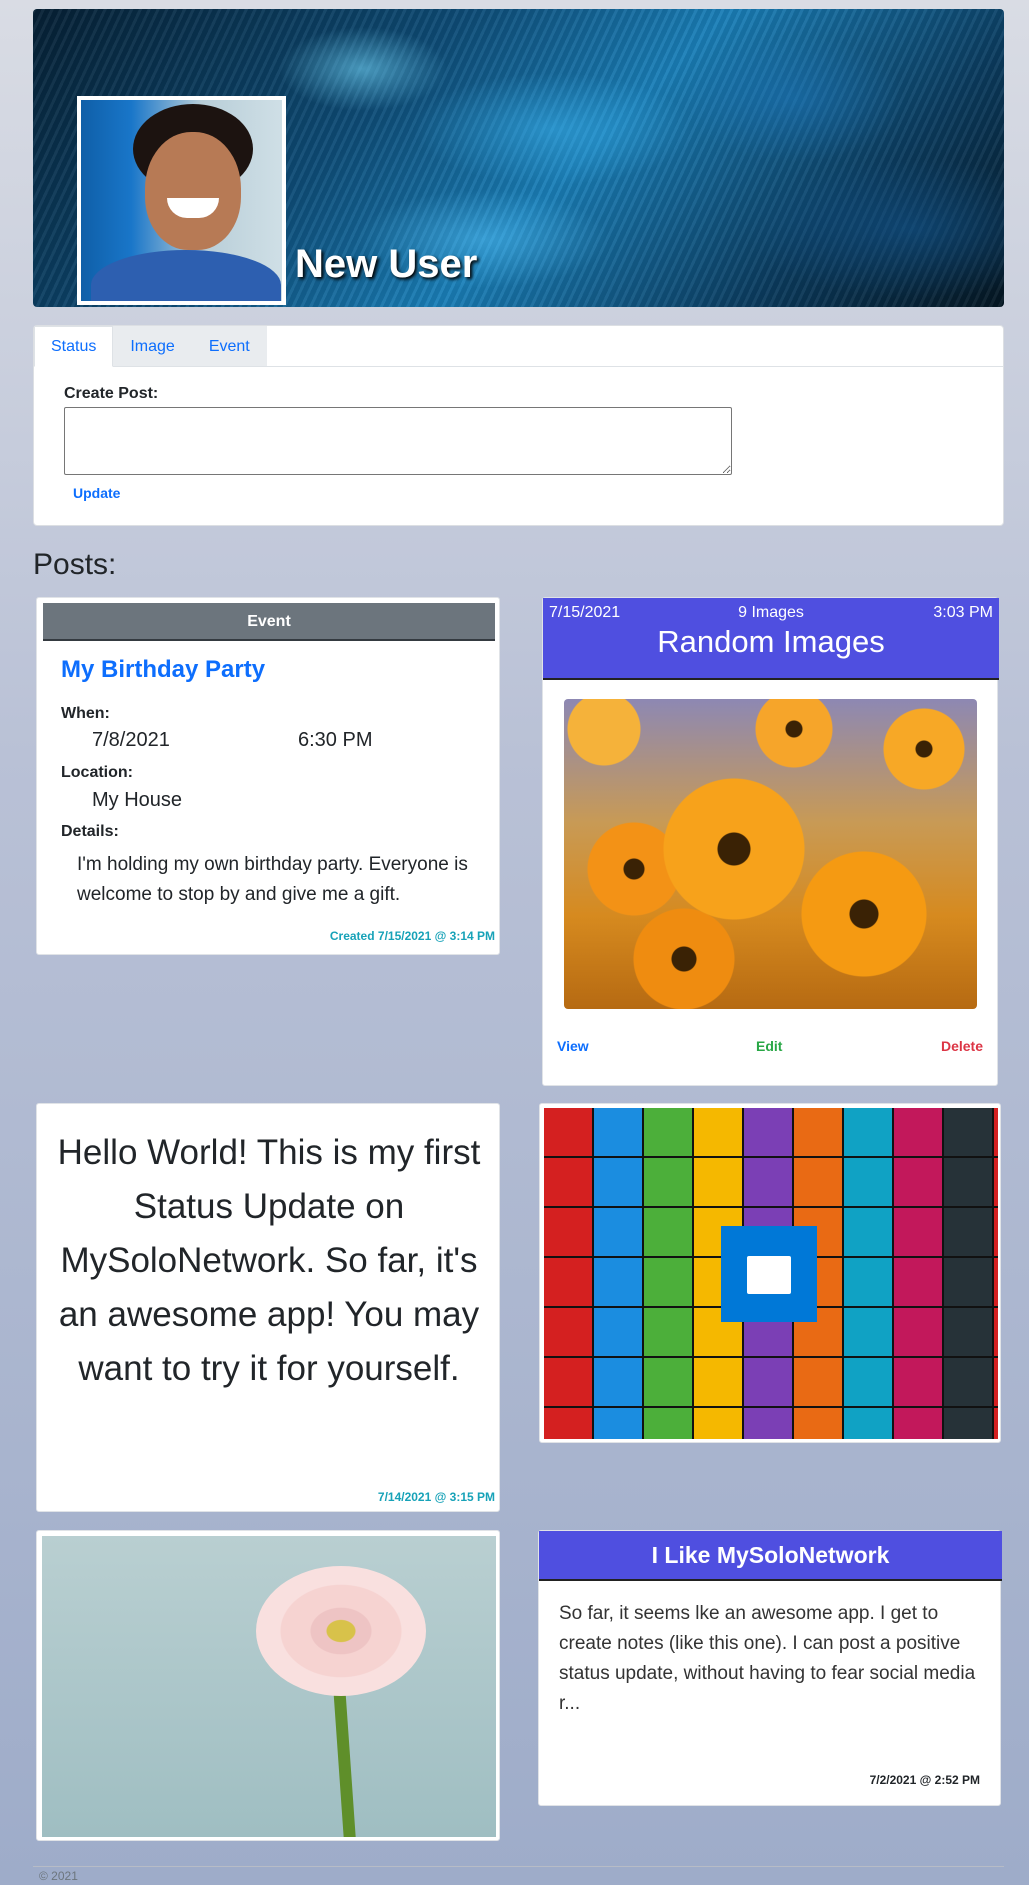 The image size is (1029, 1885). I want to click on app-grid-image-card, so click(770, 1273).